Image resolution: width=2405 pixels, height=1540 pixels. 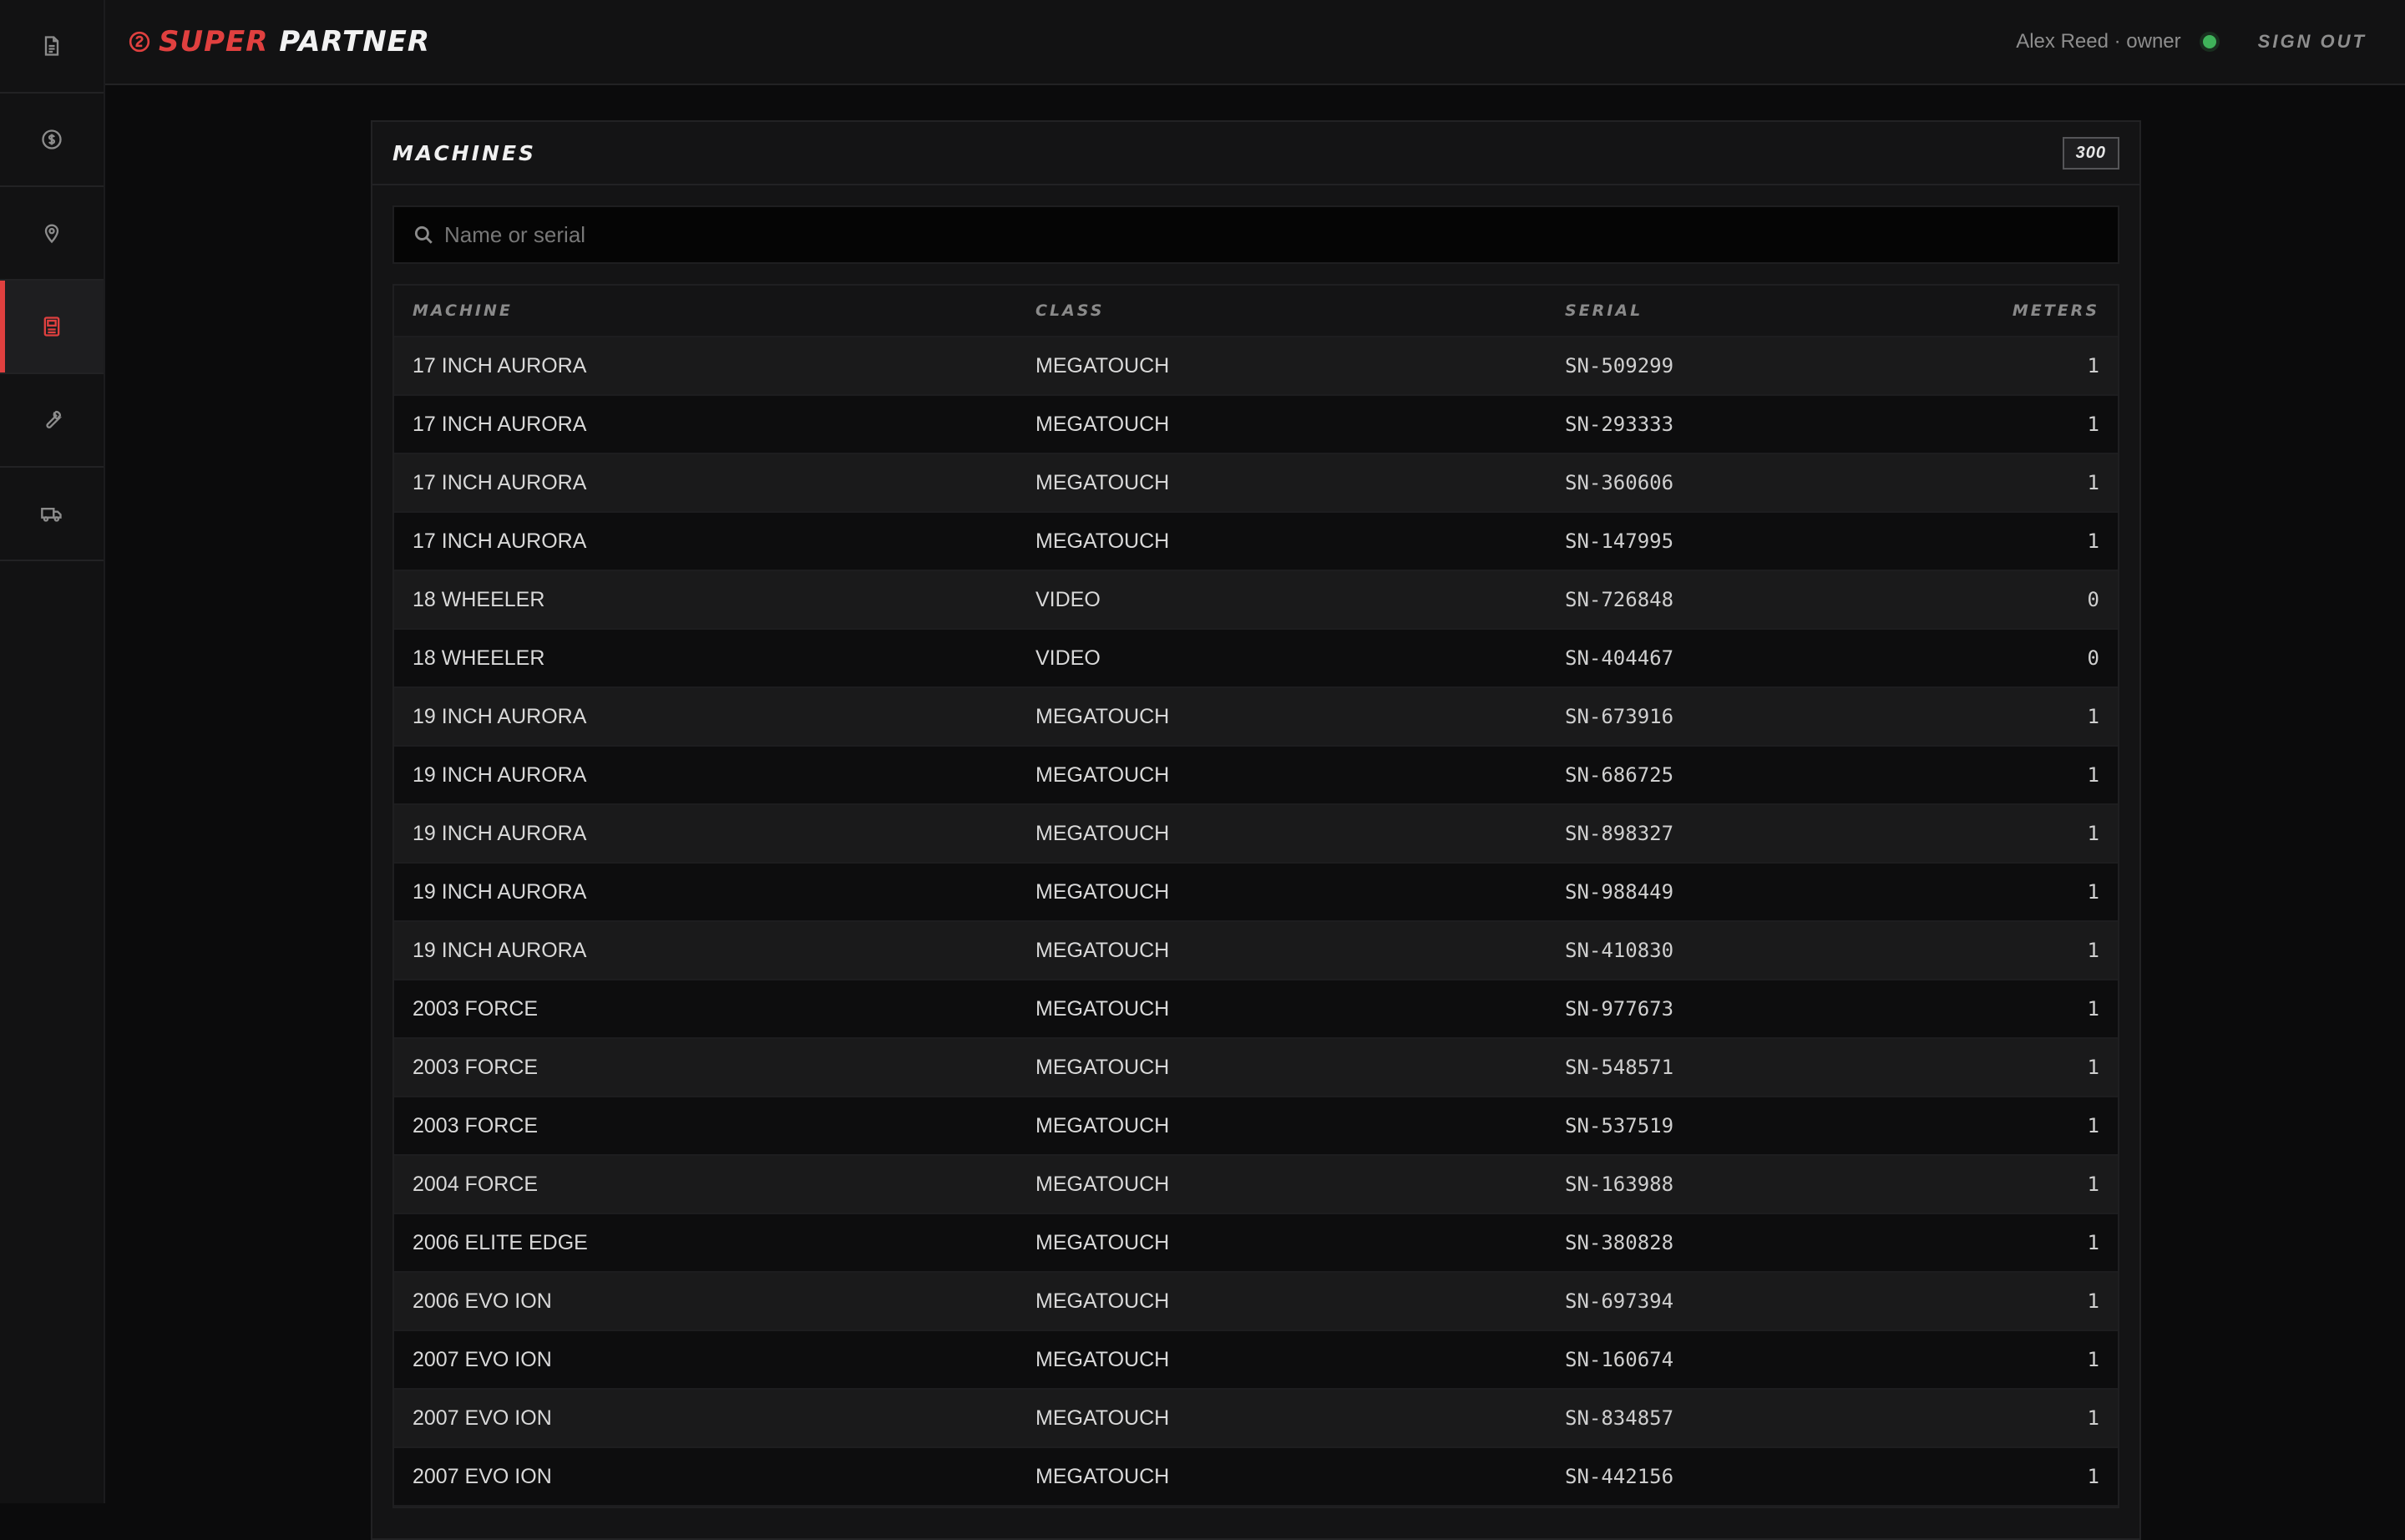 I want to click on brand-name: SUPER PARTNER, so click(x=294, y=42).